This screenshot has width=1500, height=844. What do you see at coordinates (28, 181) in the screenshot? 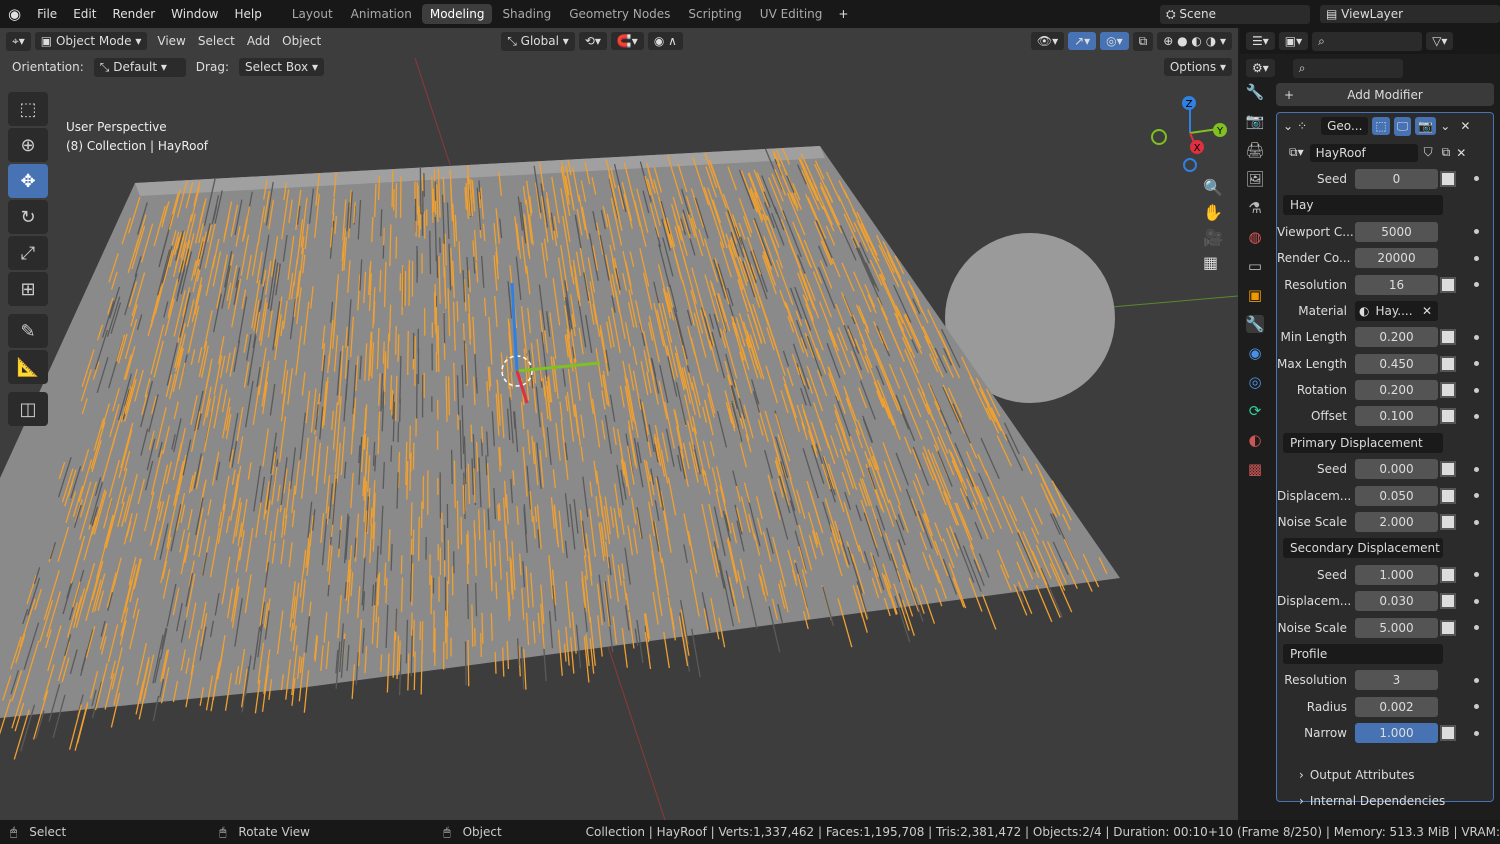
I see `move-tool-icon: ✥` at bounding box center [28, 181].